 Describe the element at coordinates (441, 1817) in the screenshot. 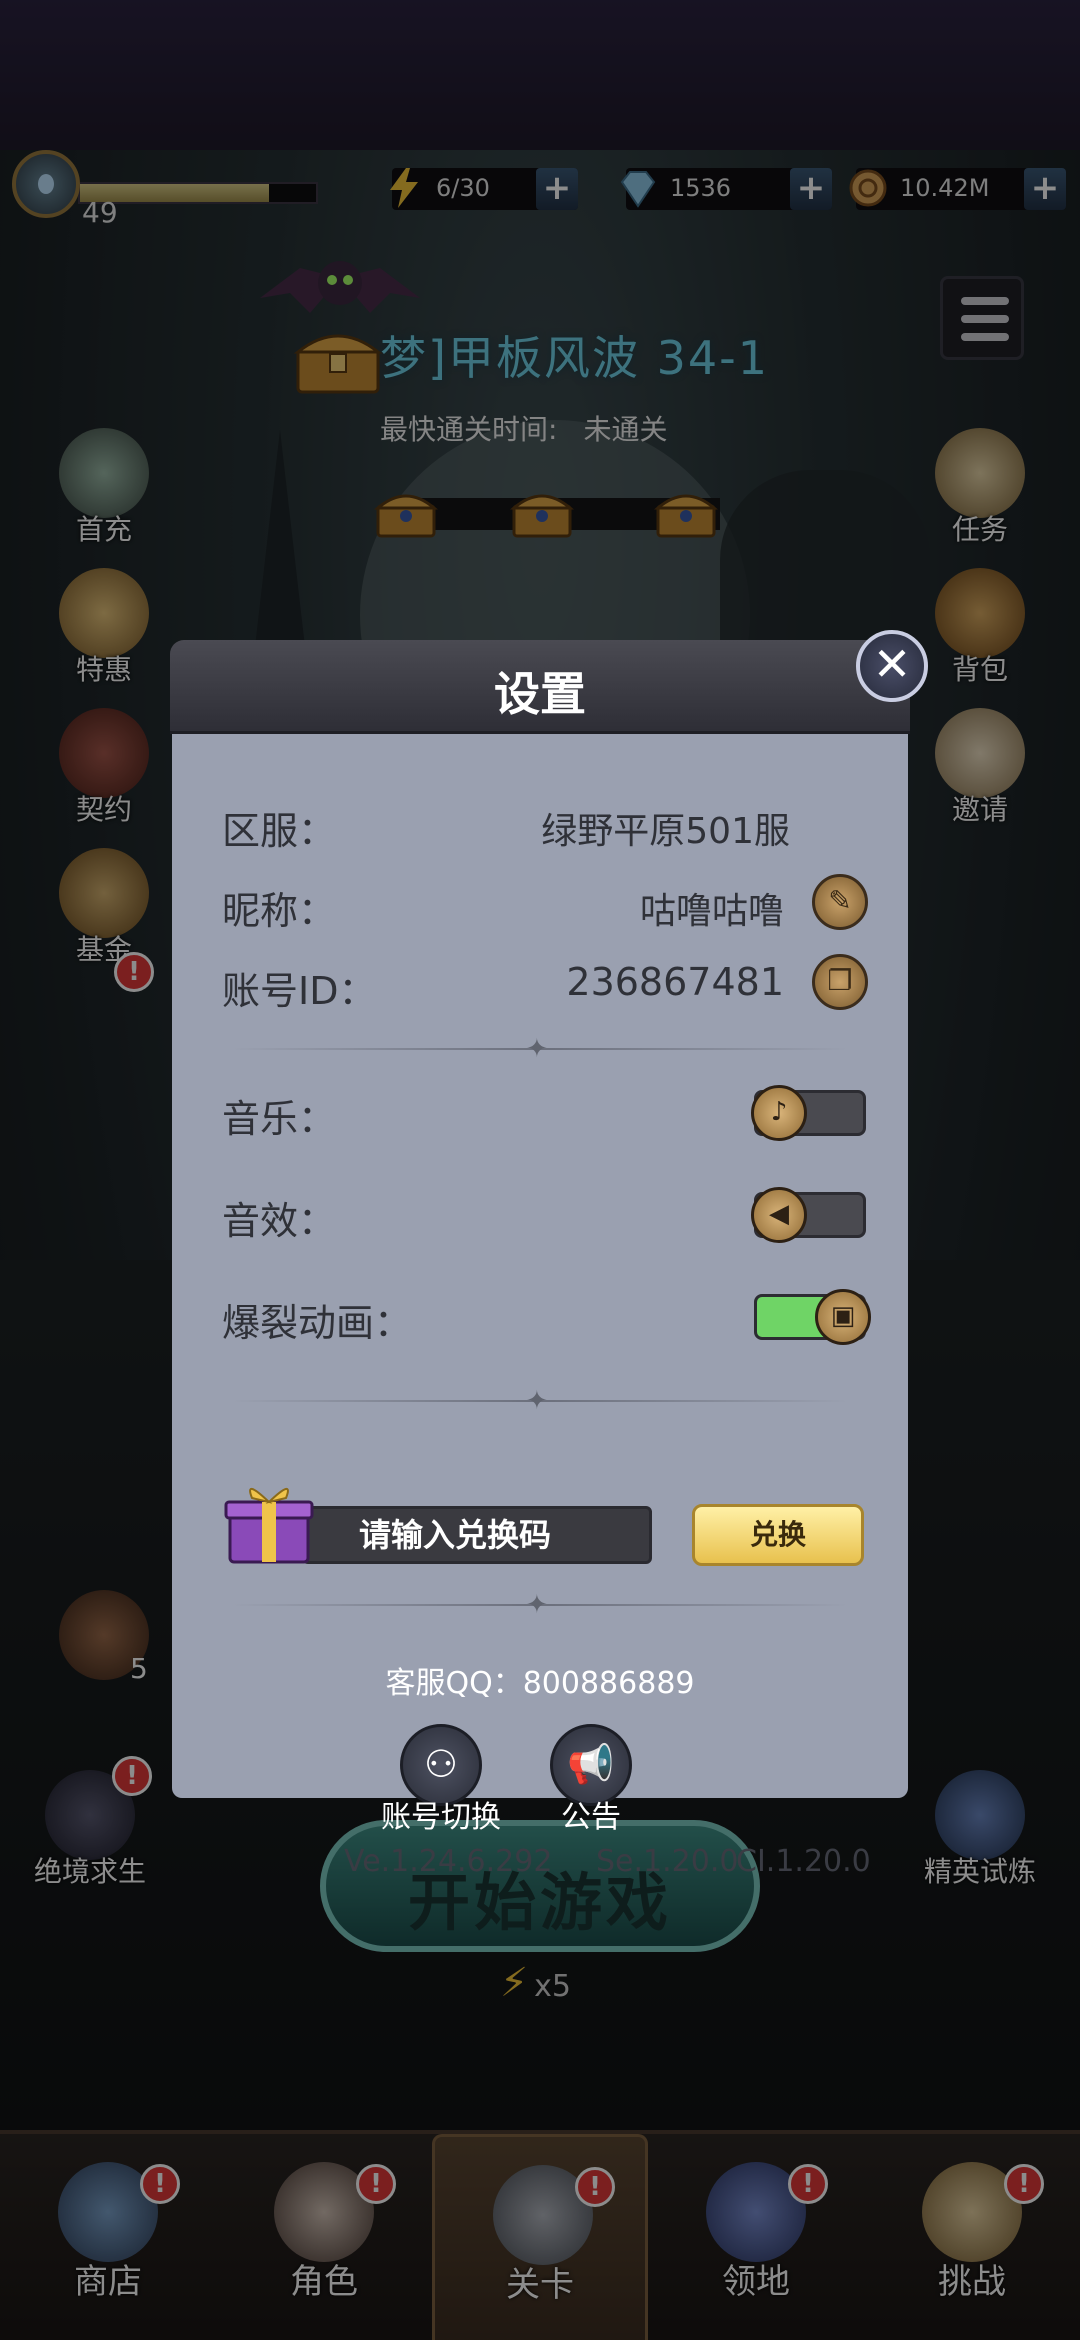

I see `switch-account-label: 账号切换` at that location.